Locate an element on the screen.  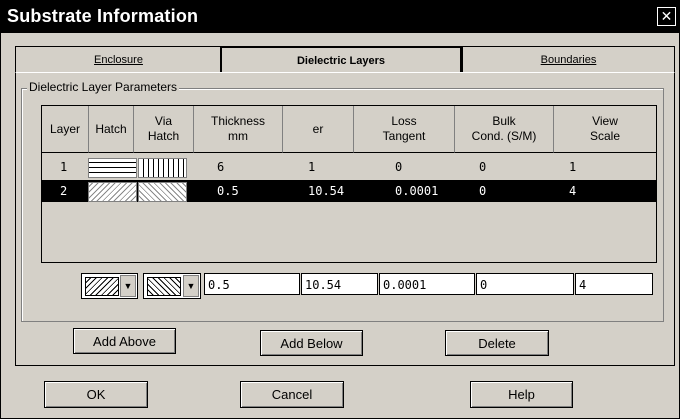
dialog-title: Substrate Information is located at coordinates (103, 16).